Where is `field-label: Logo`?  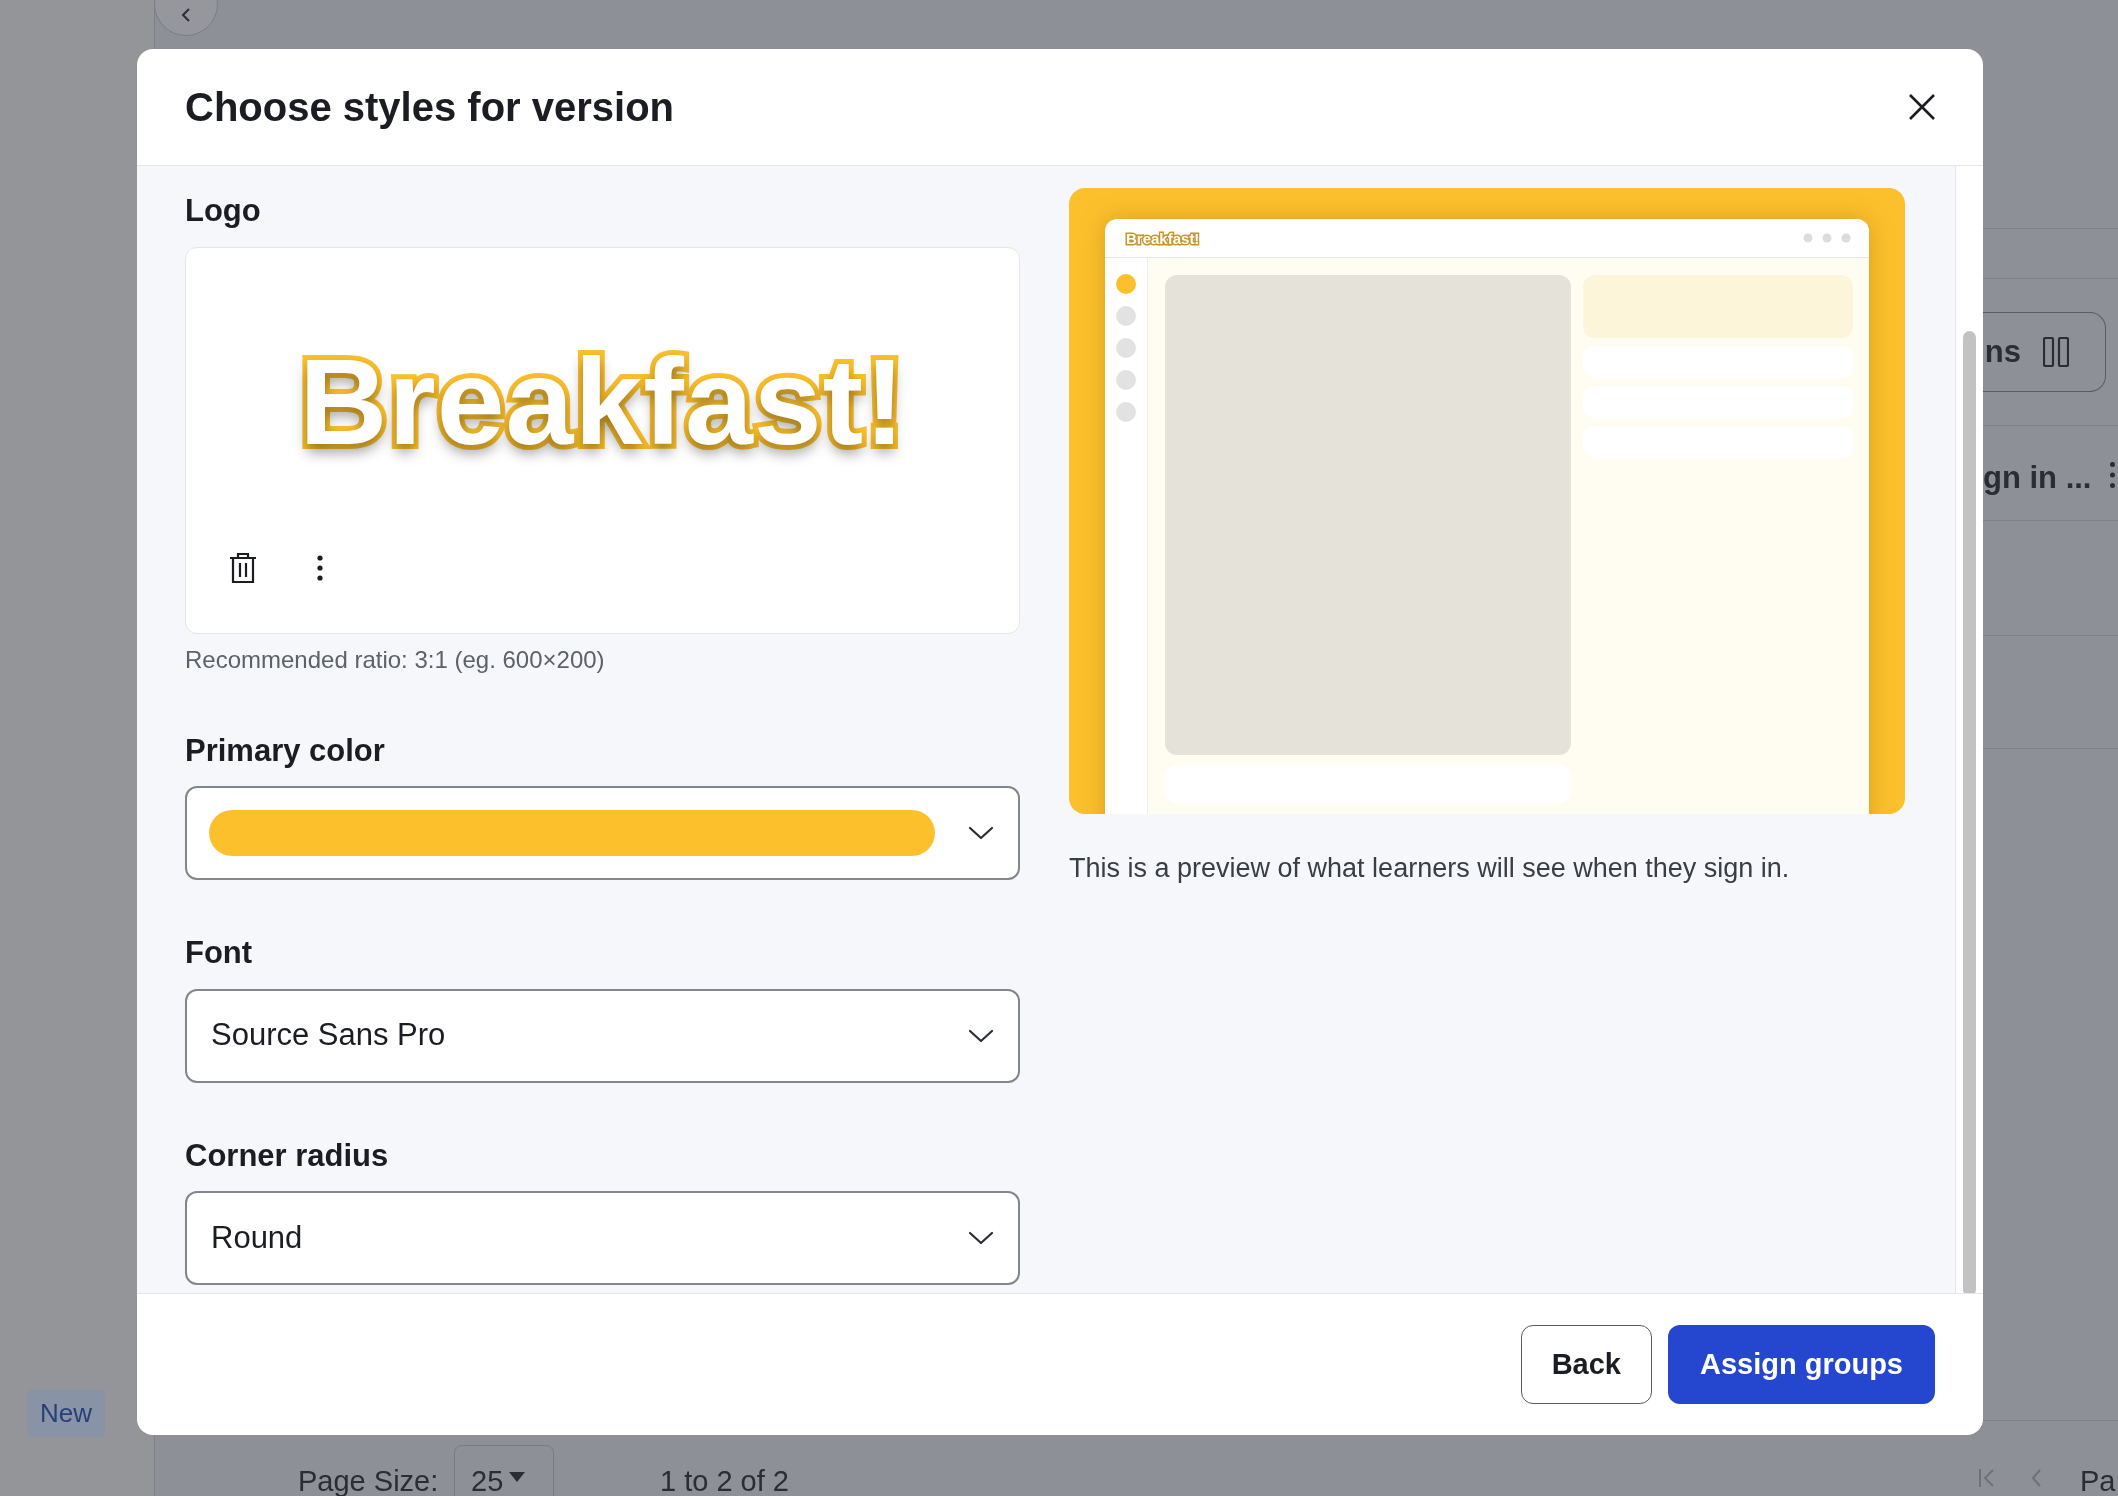
field-label: Logo is located at coordinates (223, 211).